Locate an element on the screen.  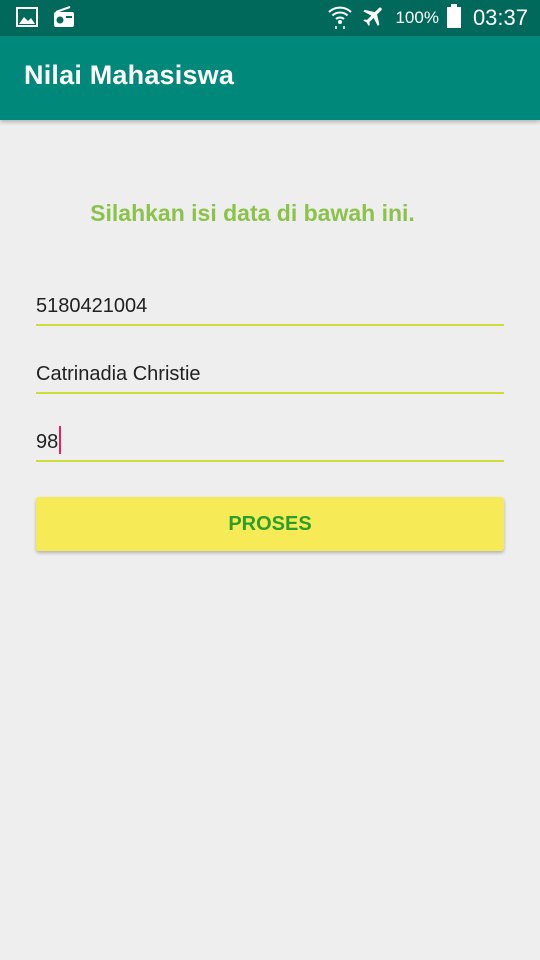
nilai-value: 98 is located at coordinates (47, 442).